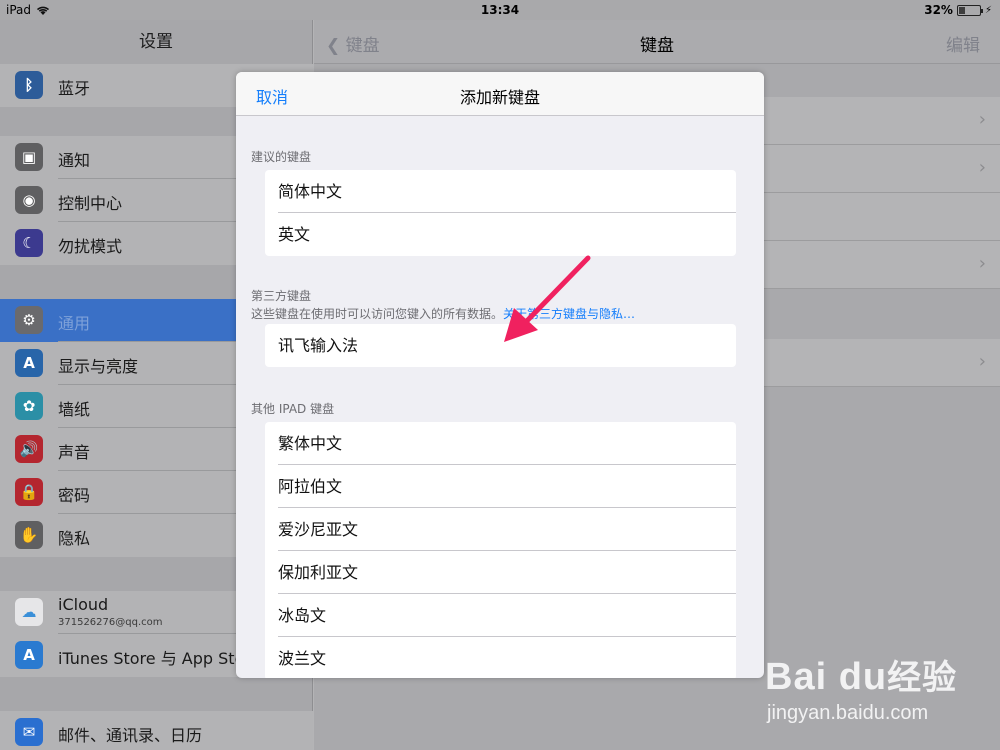 This screenshot has width=1000, height=750. I want to click on sidebar-item-label: 通知, so click(74, 160).